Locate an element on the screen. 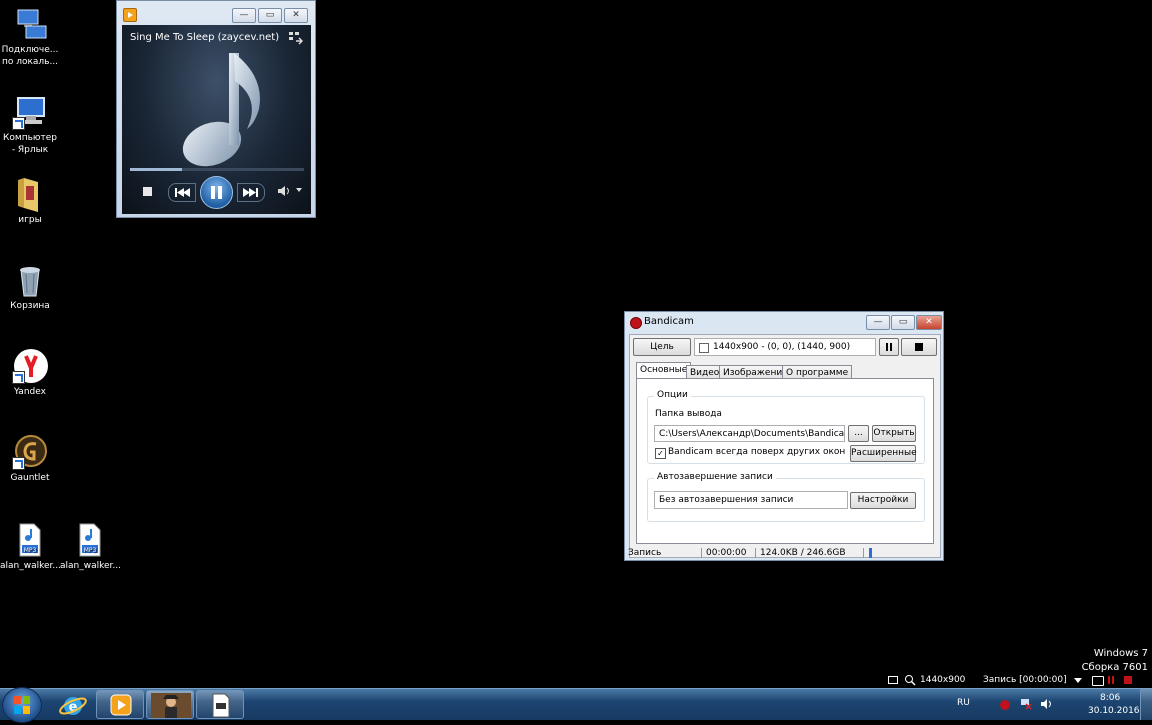 The image size is (1152, 725). seek-bar is located at coordinates (217, 169).